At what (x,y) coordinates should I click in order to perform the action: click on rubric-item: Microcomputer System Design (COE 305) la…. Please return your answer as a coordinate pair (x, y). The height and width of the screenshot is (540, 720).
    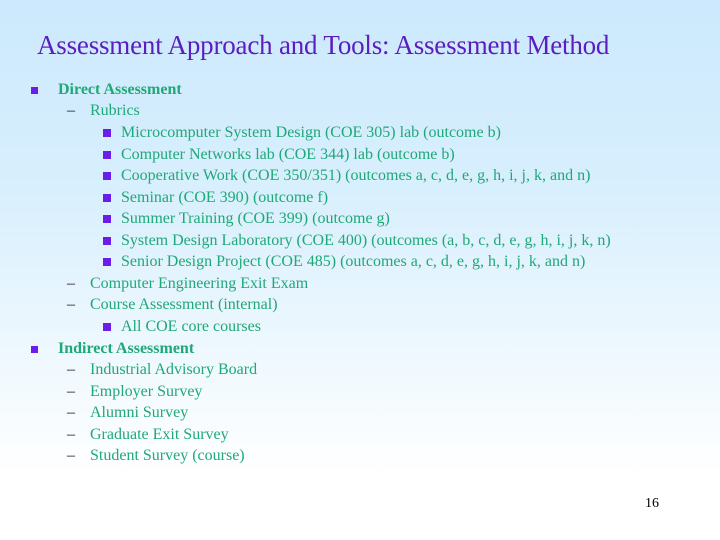
    Looking at the image, I should click on (311, 132).